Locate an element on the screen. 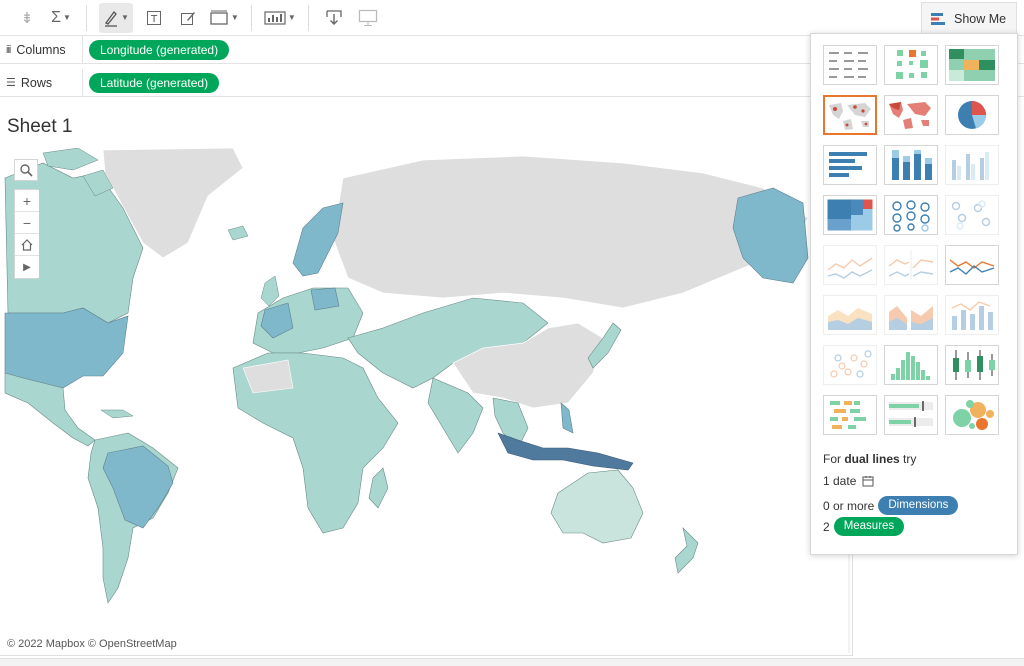 The image size is (1024, 666). download-tray-icon is located at coordinates (334, 17).